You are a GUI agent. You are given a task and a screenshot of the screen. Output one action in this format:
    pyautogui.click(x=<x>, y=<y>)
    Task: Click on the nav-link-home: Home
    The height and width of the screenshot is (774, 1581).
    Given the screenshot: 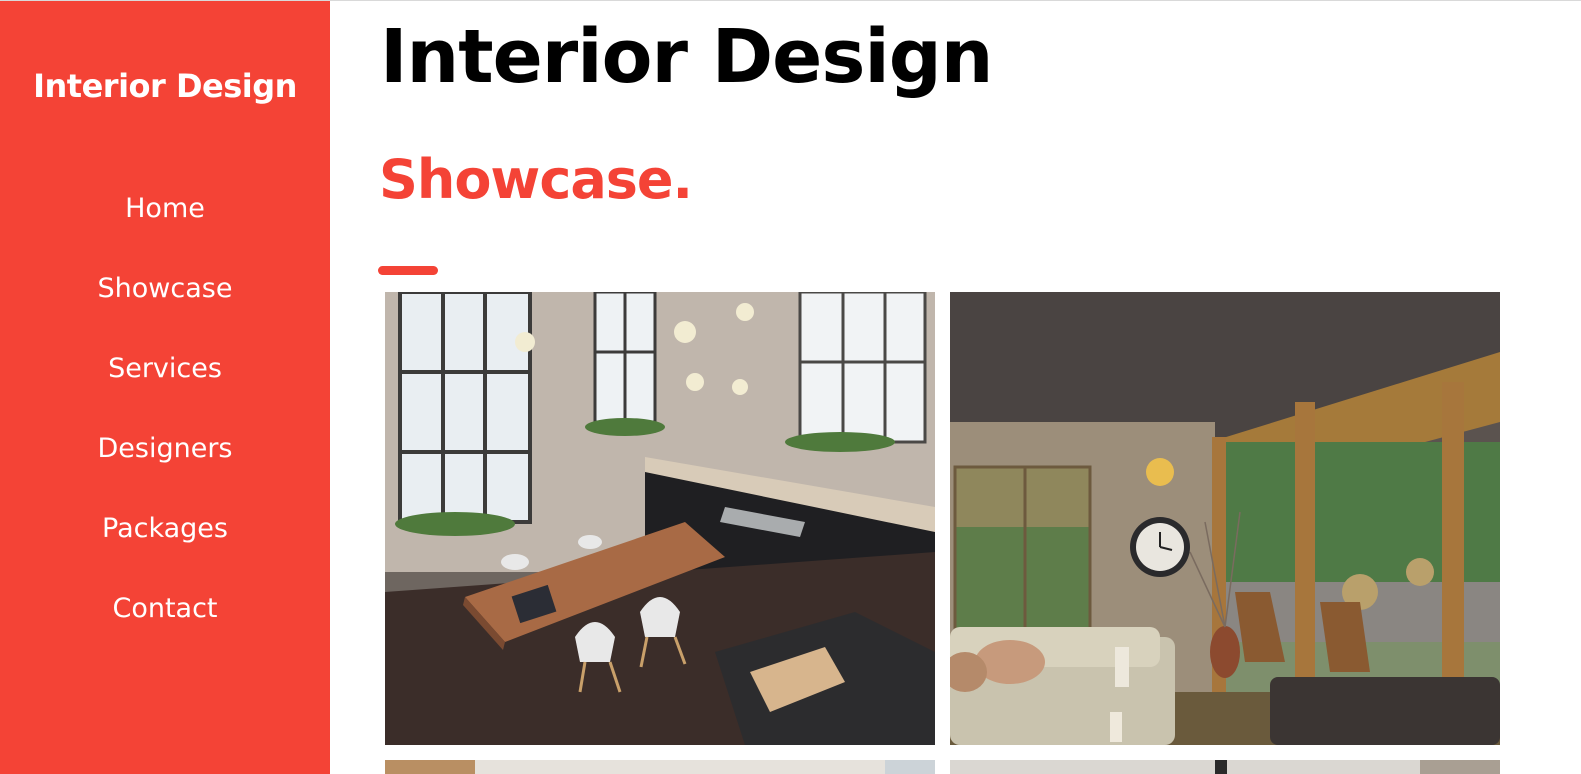 What is the action you would take?
    pyautogui.click(x=165, y=229)
    